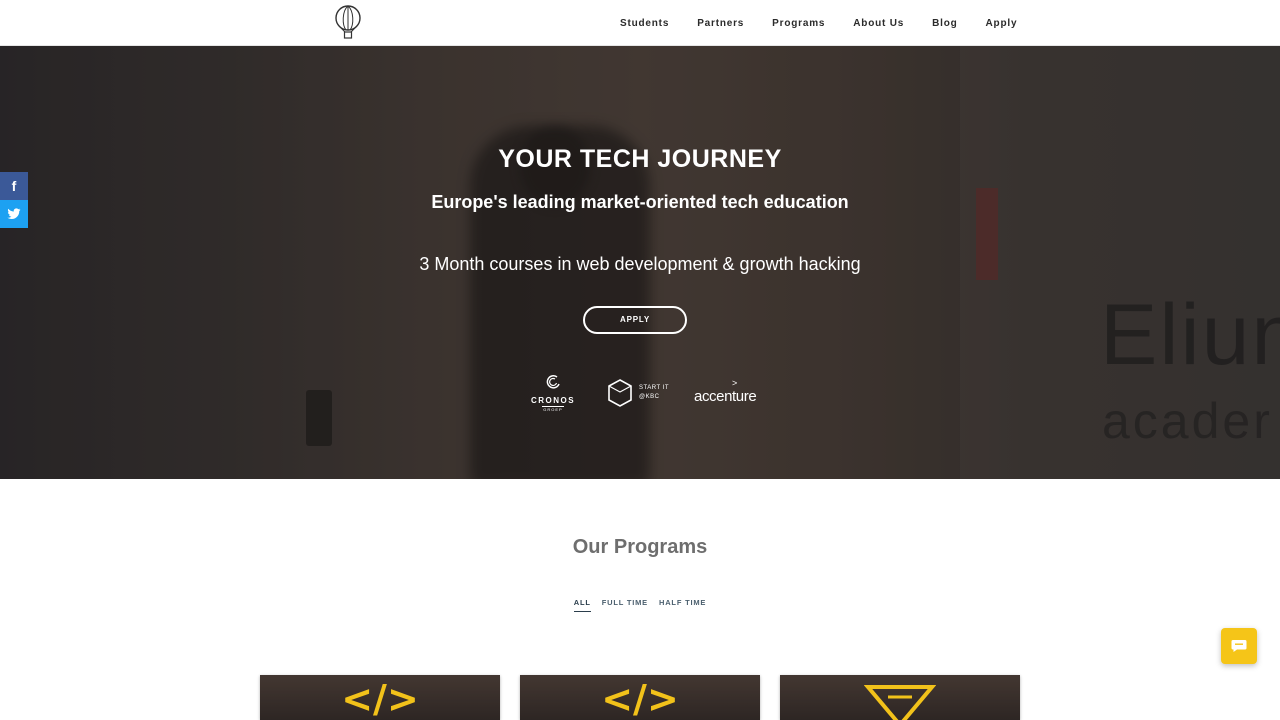 This screenshot has height=720, width=1280. What do you see at coordinates (720, 23) in the screenshot?
I see `nav-partners: Partners` at bounding box center [720, 23].